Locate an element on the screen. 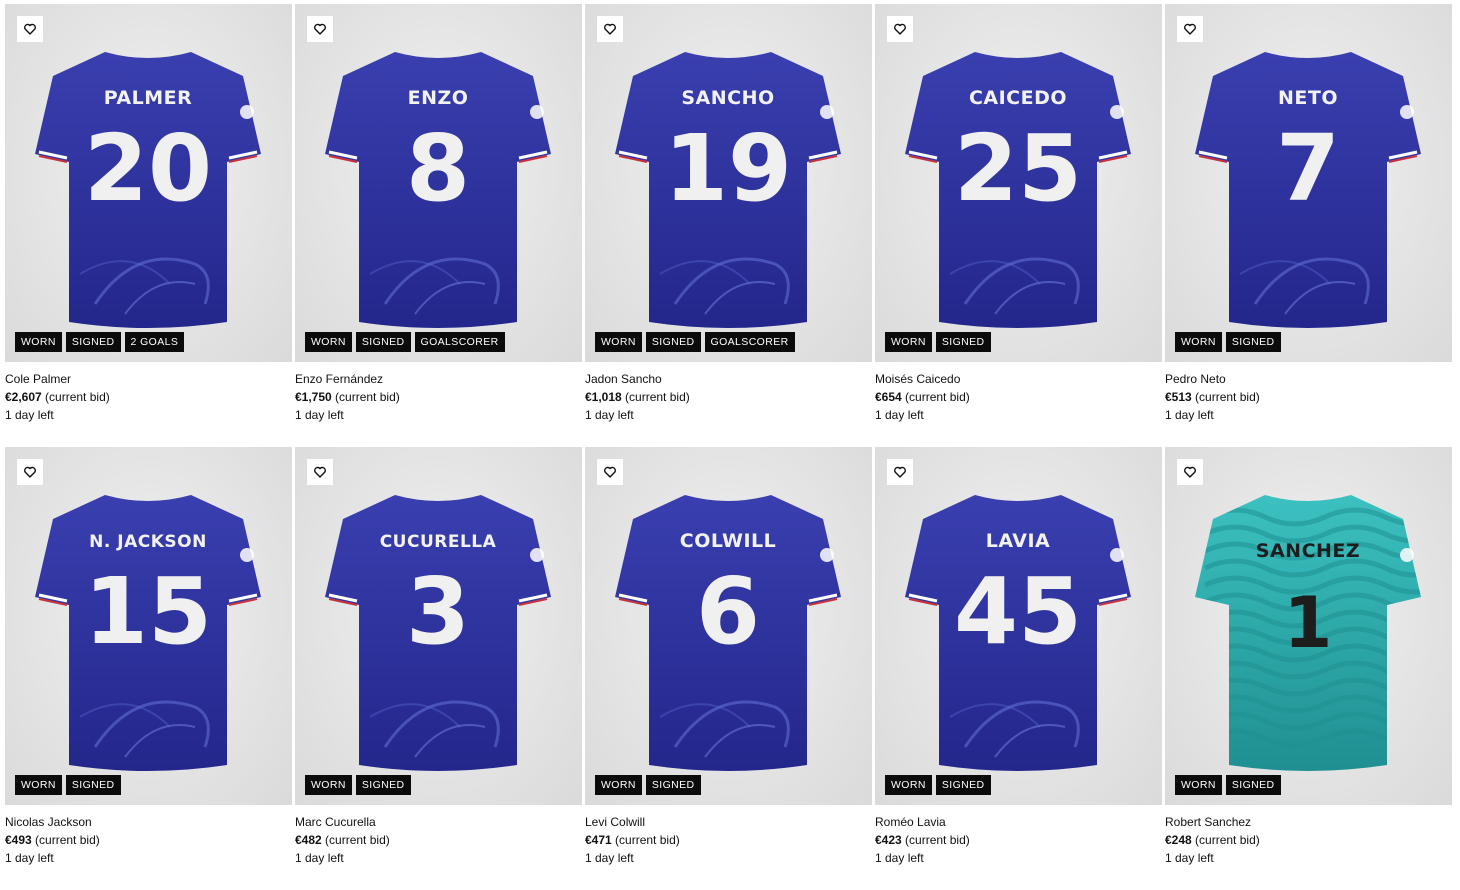  bid-amount: €248 is located at coordinates (1178, 840).